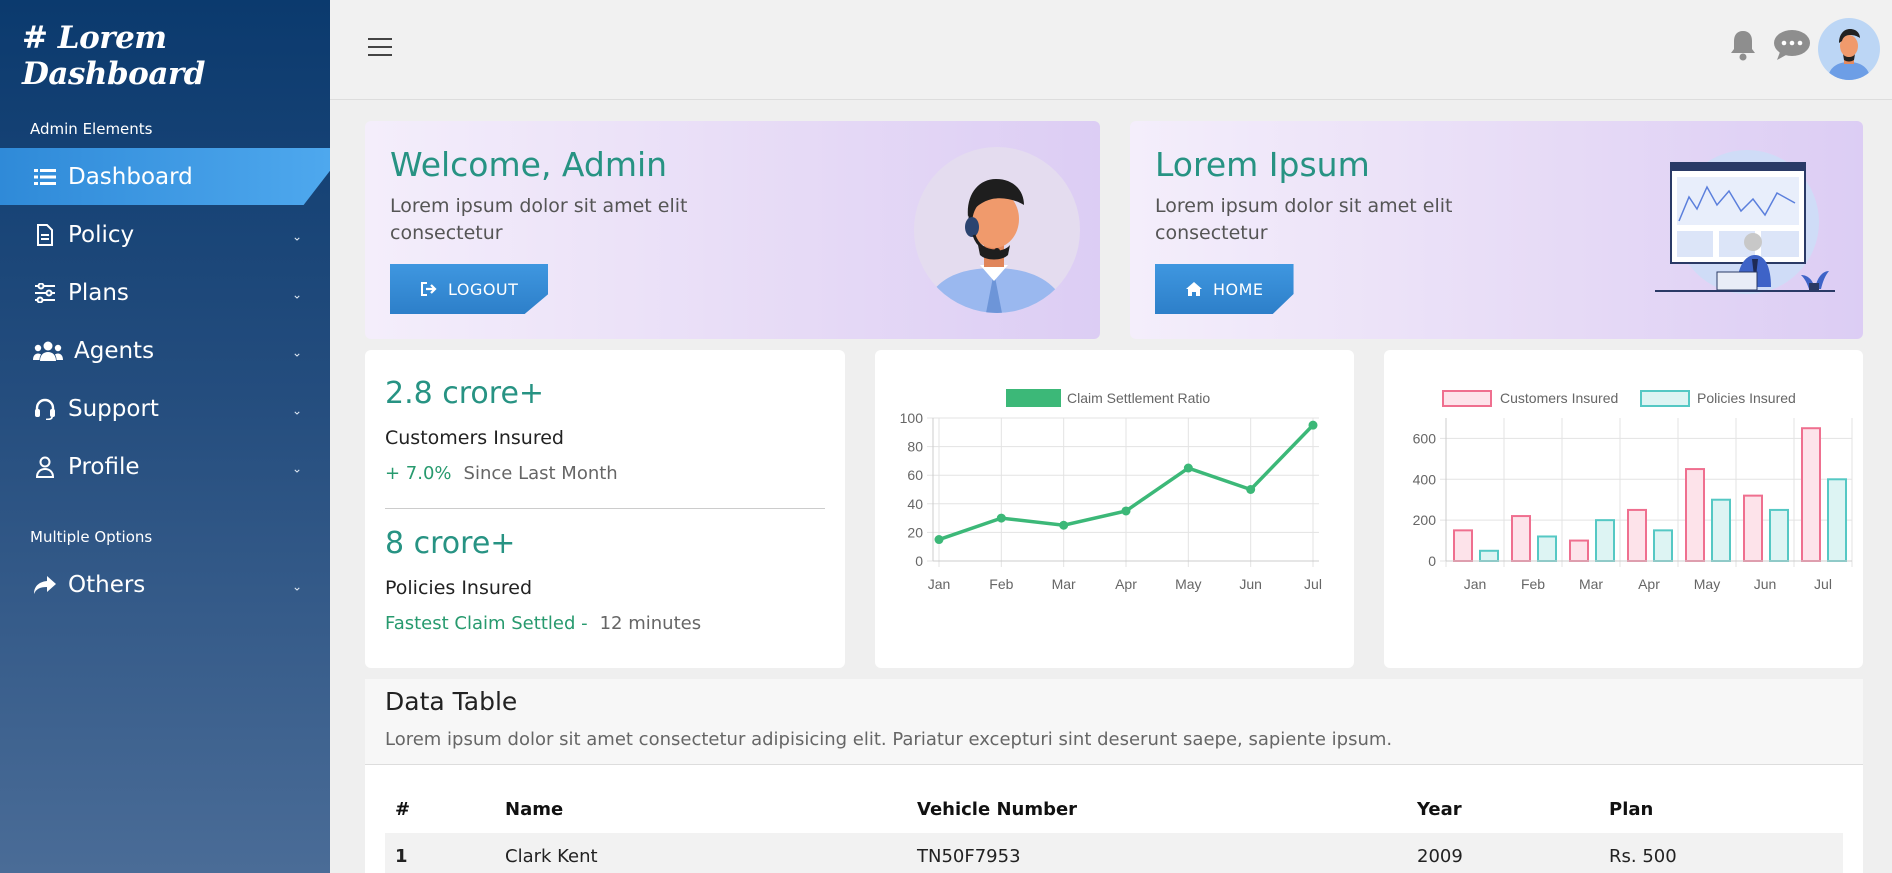 This screenshot has height=873, width=1892. Describe the element at coordinates (912, 418) in the screenshot. I see `y-tick-label: 100` at that location.